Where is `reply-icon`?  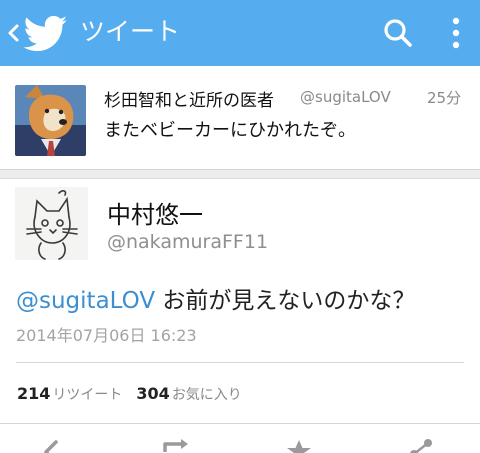
reply-icon is located at coordinates (57, 445).